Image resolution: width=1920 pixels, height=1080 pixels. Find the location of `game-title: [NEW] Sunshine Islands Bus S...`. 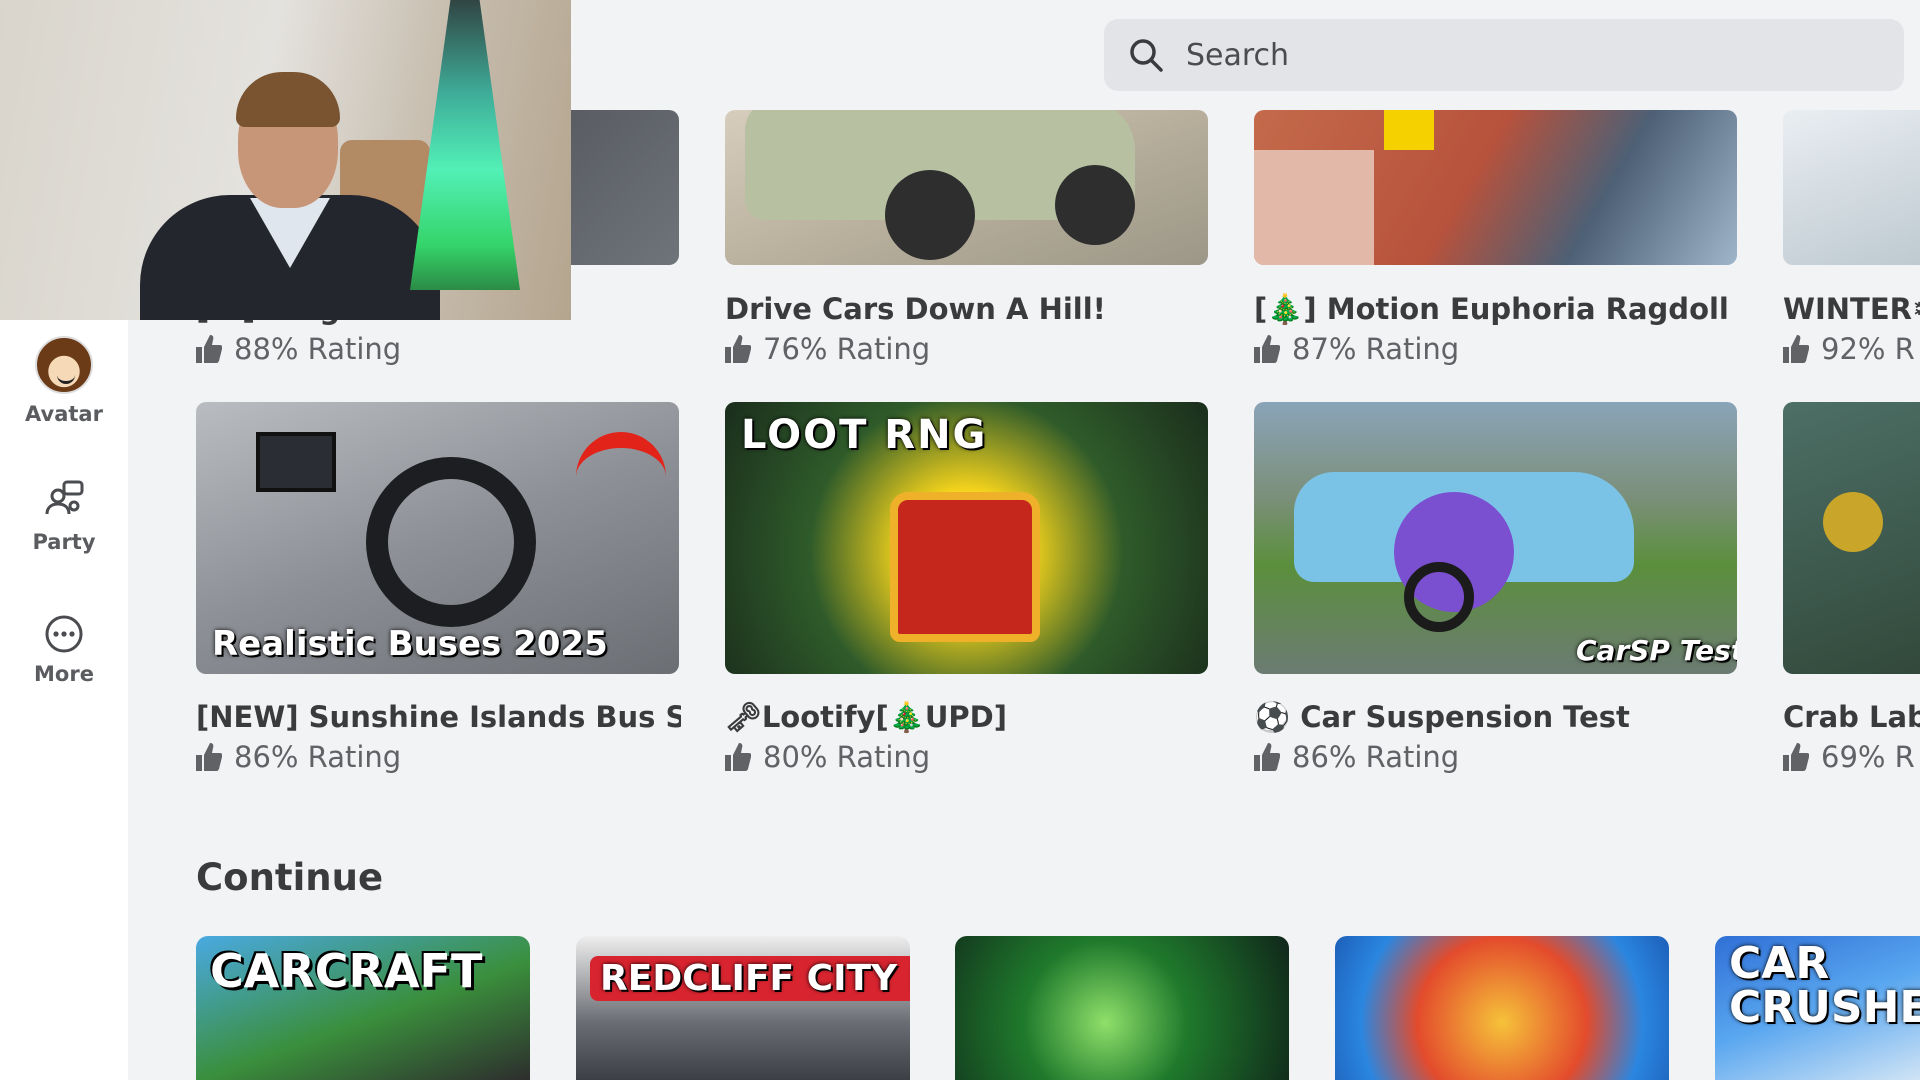

game-title: [NEW] Sunshine Islands Bus S... is located at coordinates (438, 717).